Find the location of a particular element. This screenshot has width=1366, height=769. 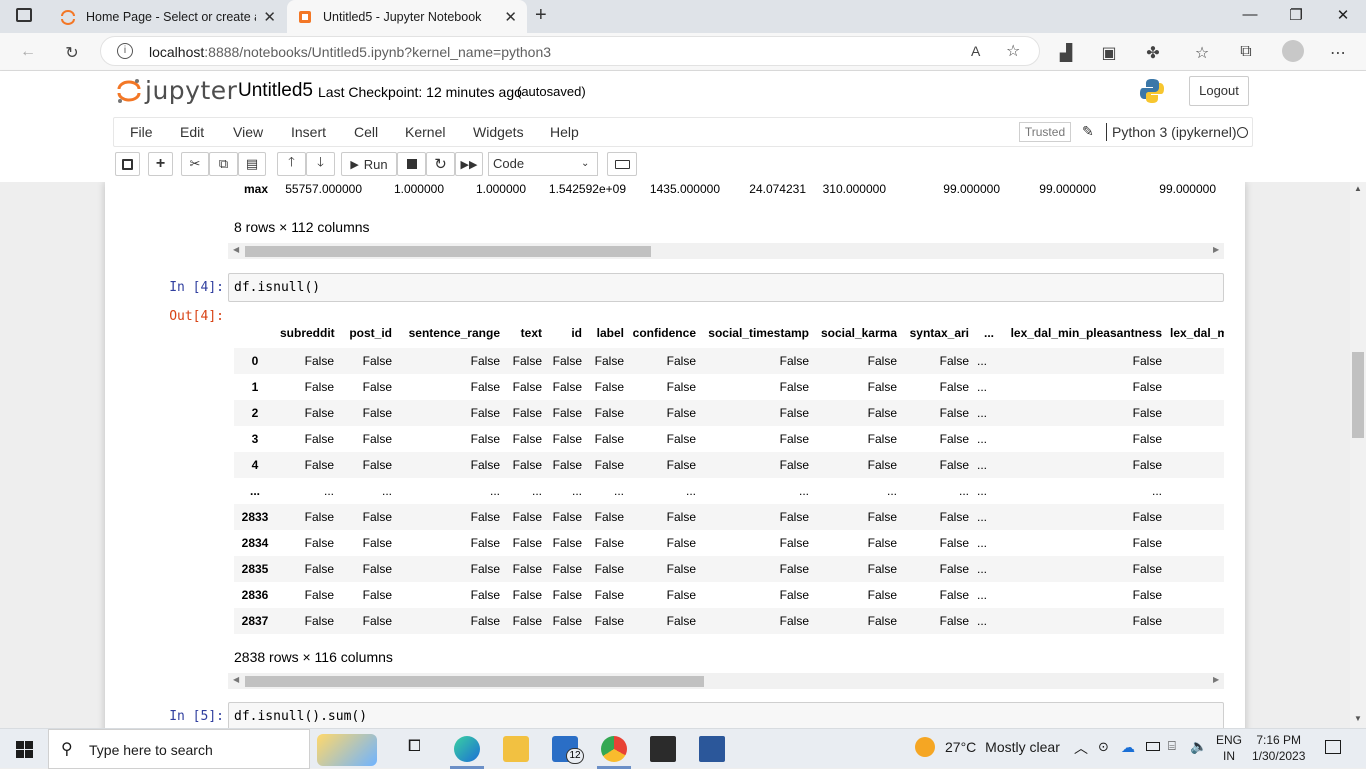

new-tab-icon: + is located at coordinates (541, 15).